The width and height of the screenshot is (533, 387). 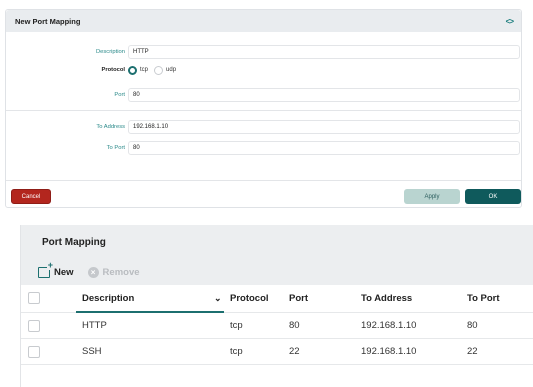 I want to click on column-header-to-port: To Port, so click(x=483, y=298).